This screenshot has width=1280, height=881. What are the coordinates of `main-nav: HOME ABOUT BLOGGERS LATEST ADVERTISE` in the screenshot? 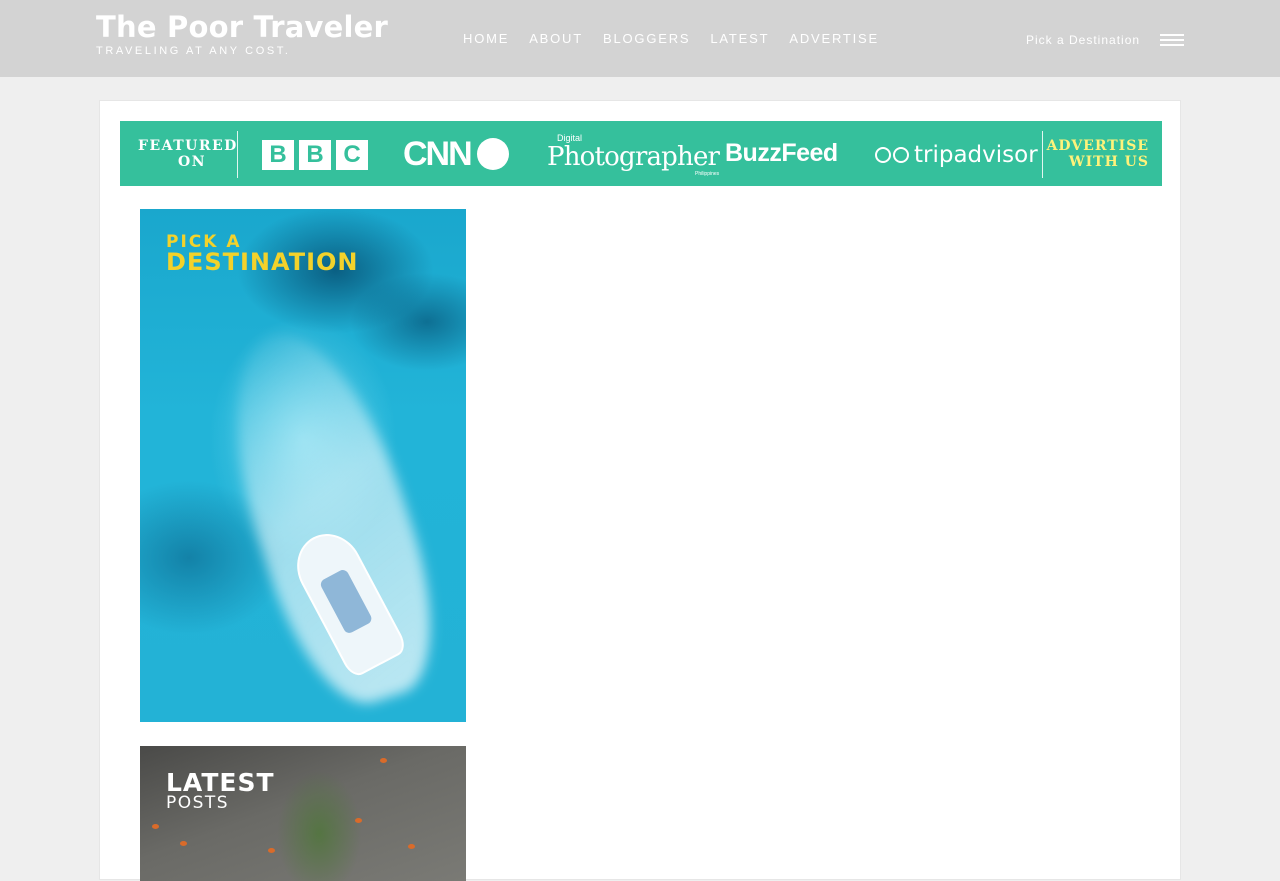 It's located at (671, 38).